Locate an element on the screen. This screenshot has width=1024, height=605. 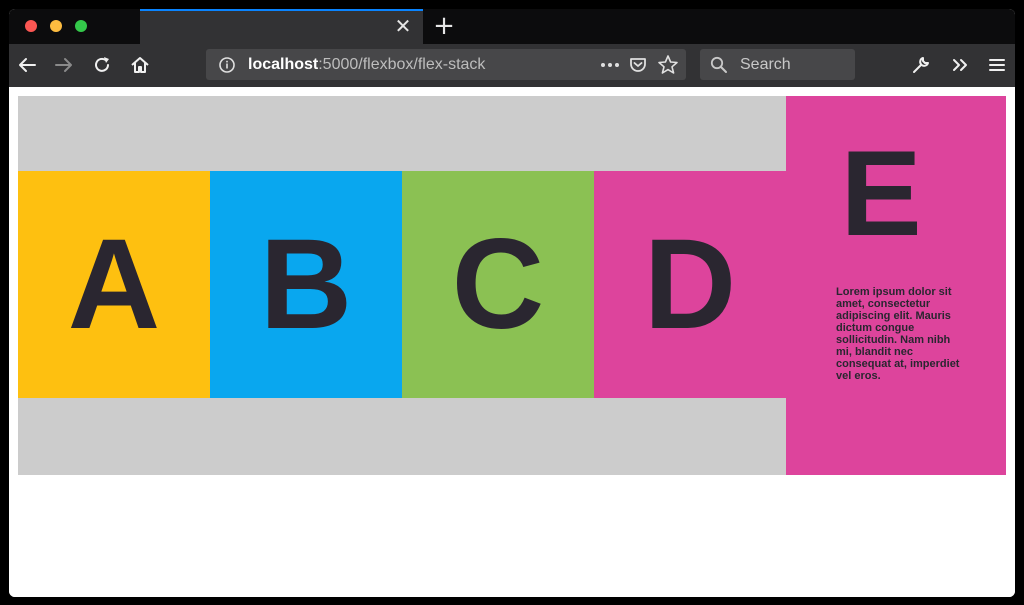
more-icon is located at coordinates (610, 65).